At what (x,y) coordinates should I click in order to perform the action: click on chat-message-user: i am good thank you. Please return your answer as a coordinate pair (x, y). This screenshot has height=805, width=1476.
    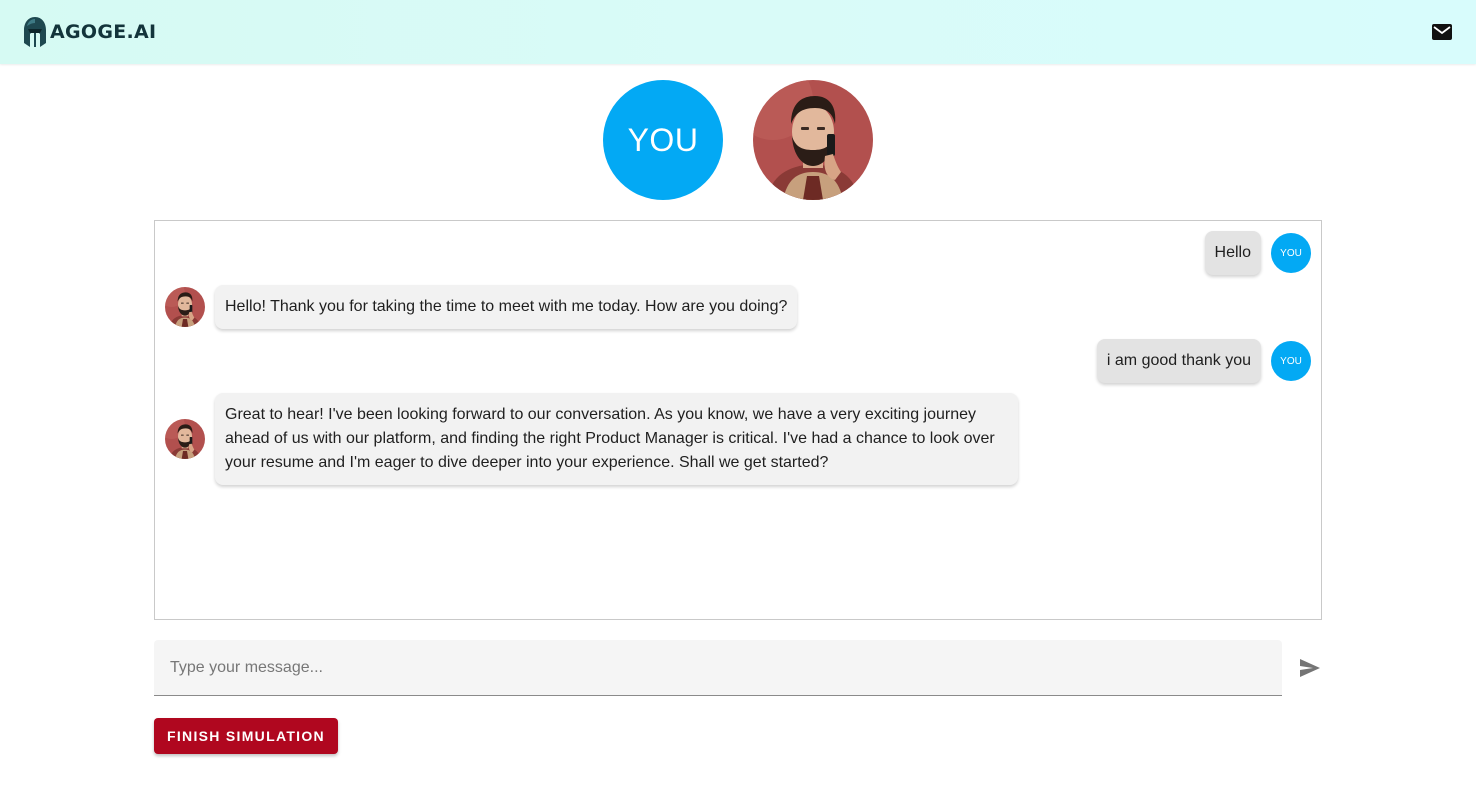
    Looking at the image, I should click on (1178, 361).